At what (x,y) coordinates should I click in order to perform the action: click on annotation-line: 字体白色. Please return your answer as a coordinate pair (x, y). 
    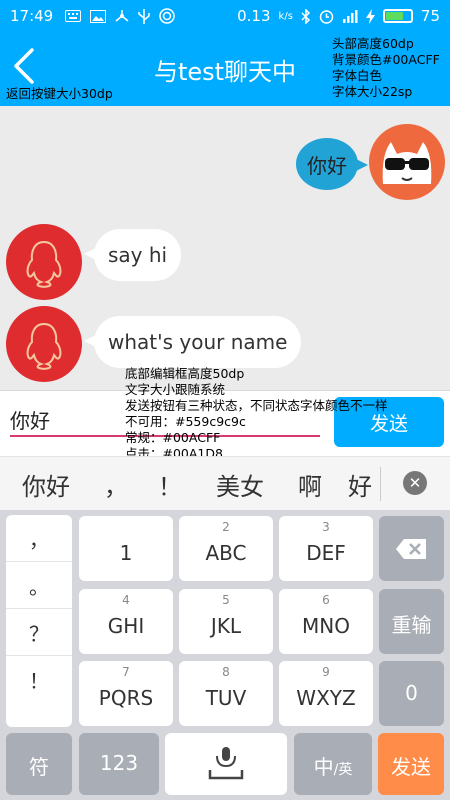
    Looking at the image, I should click on (357, 75).